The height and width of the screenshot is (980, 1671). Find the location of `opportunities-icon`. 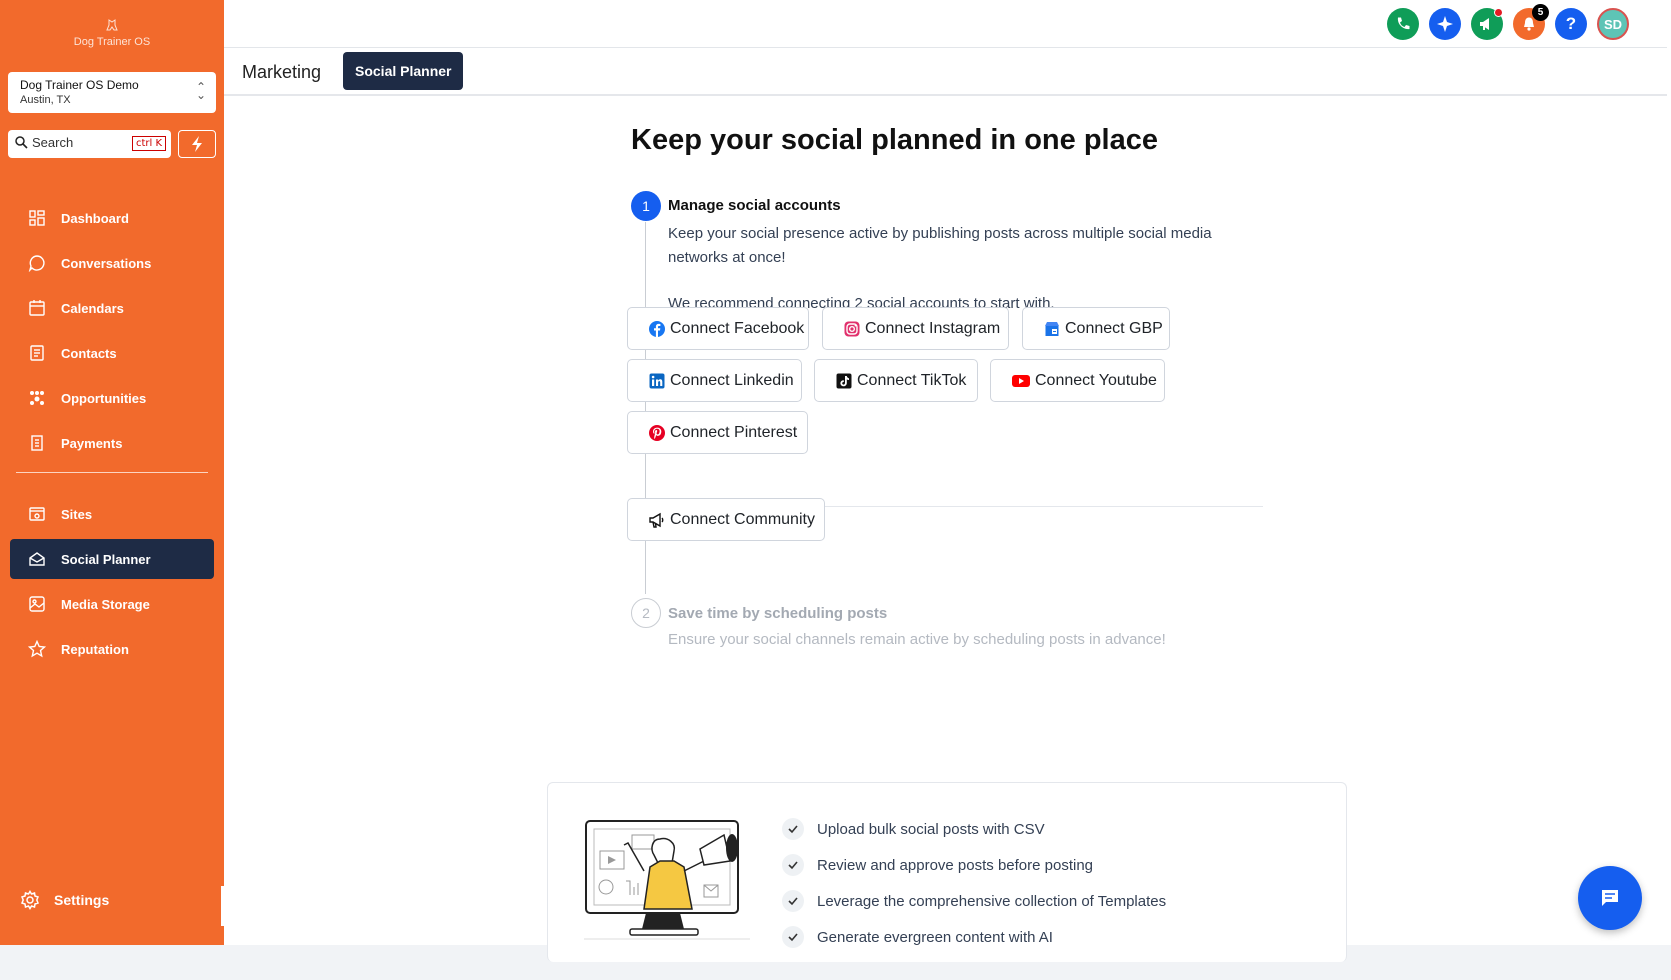

opportunities-icon is located at coordinates (37, 398).